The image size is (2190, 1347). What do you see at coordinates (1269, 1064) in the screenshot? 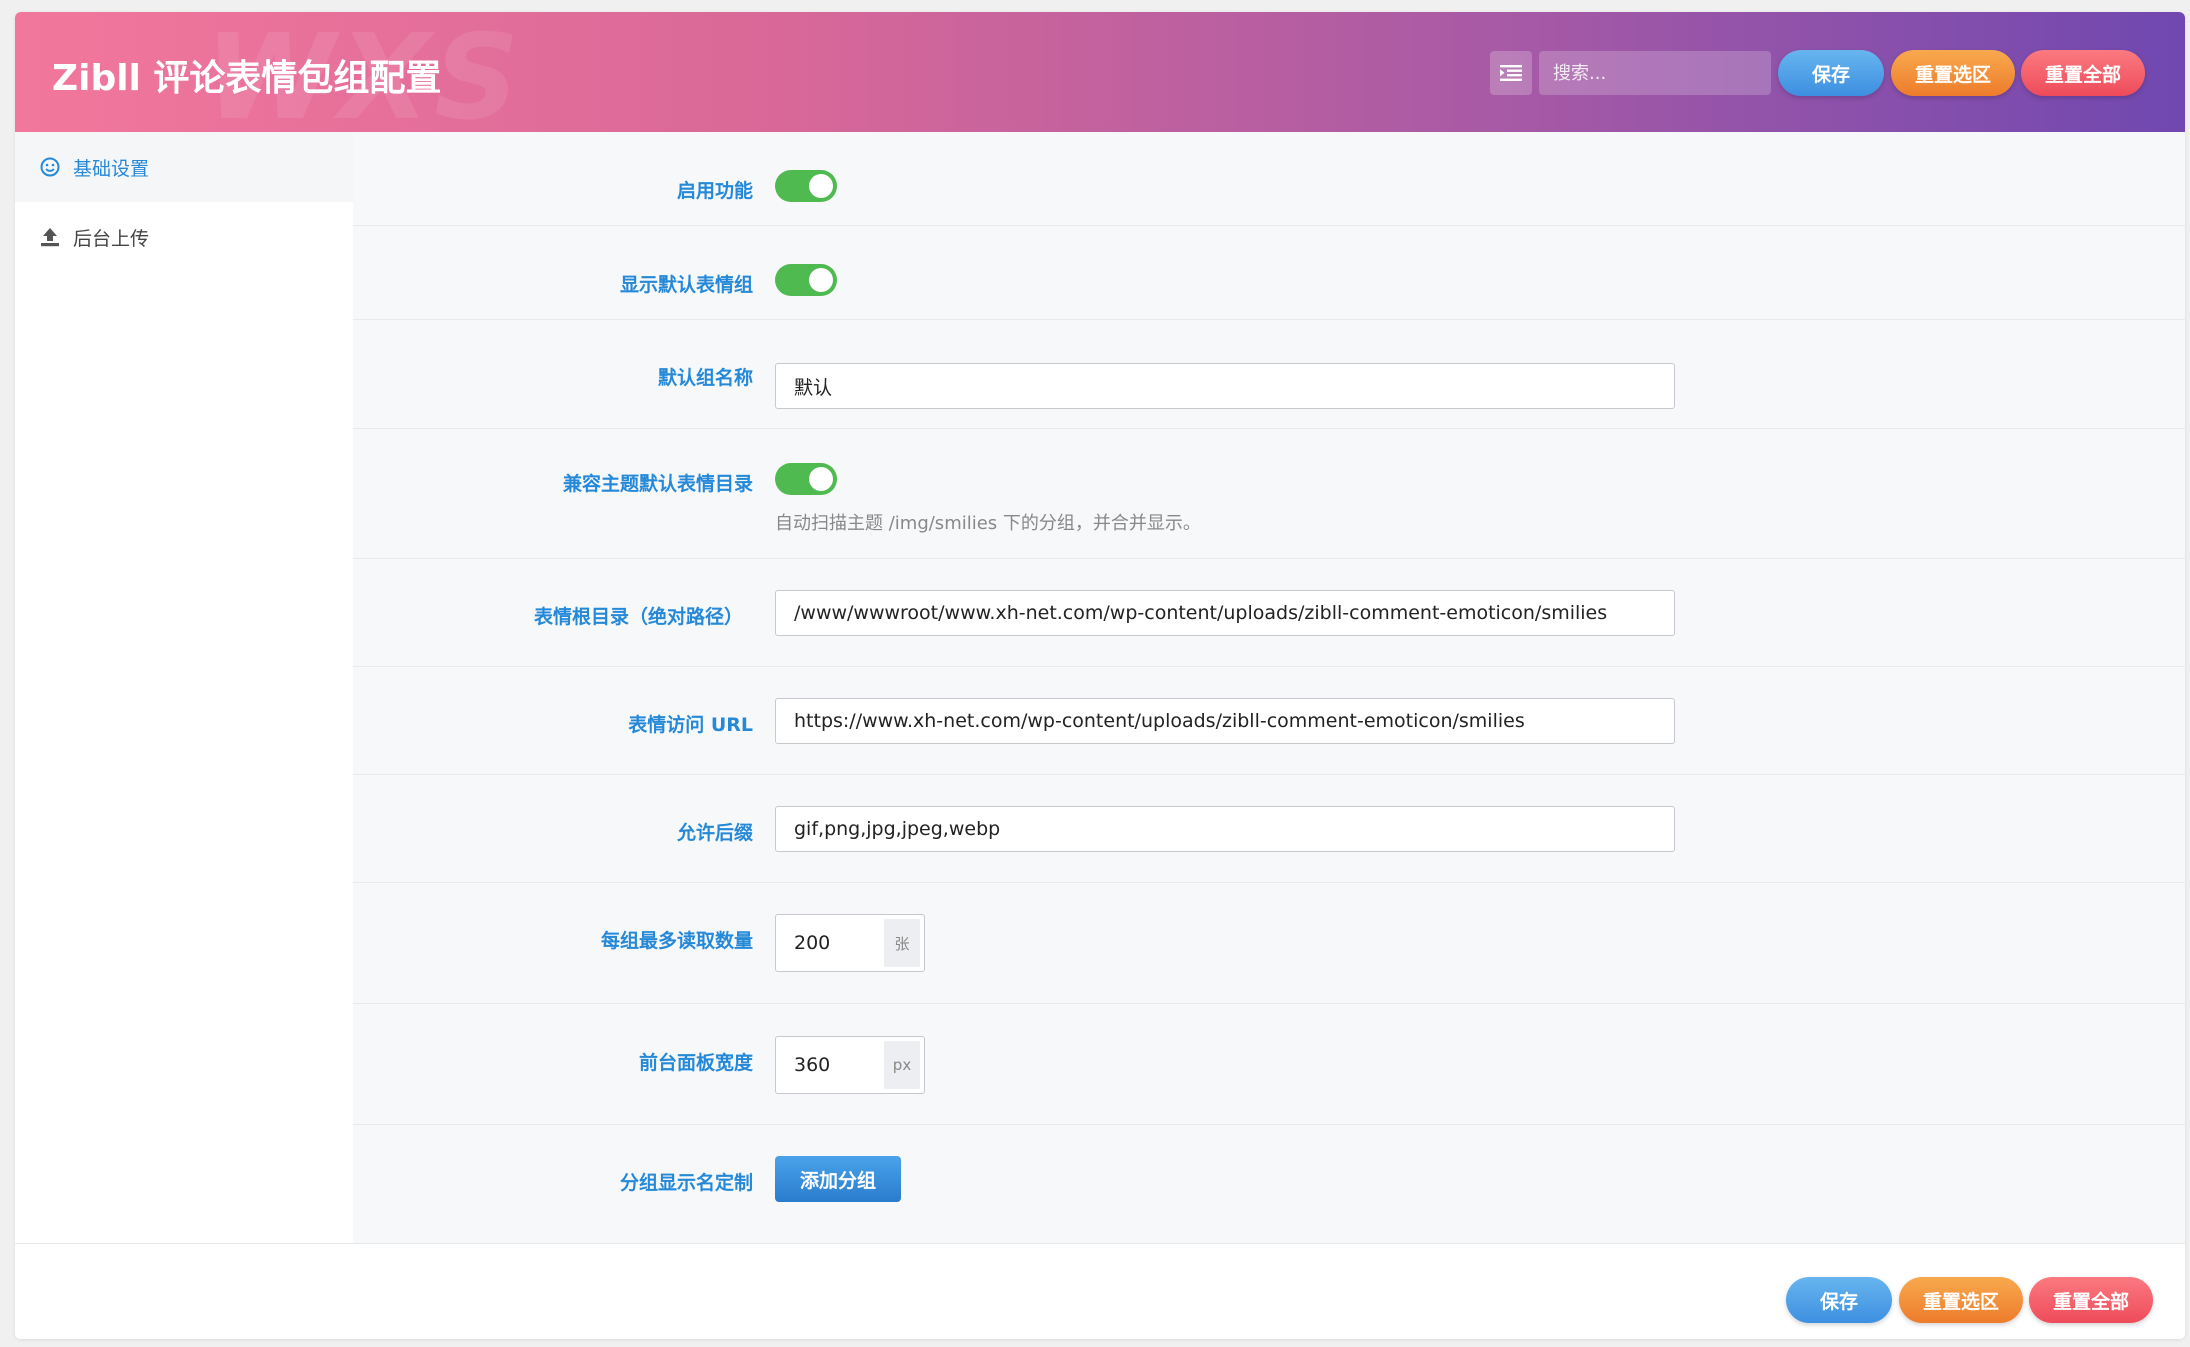
I see `field-row-panel-width: 前台面板宽度 px` at bounding box center [1269, 1064].